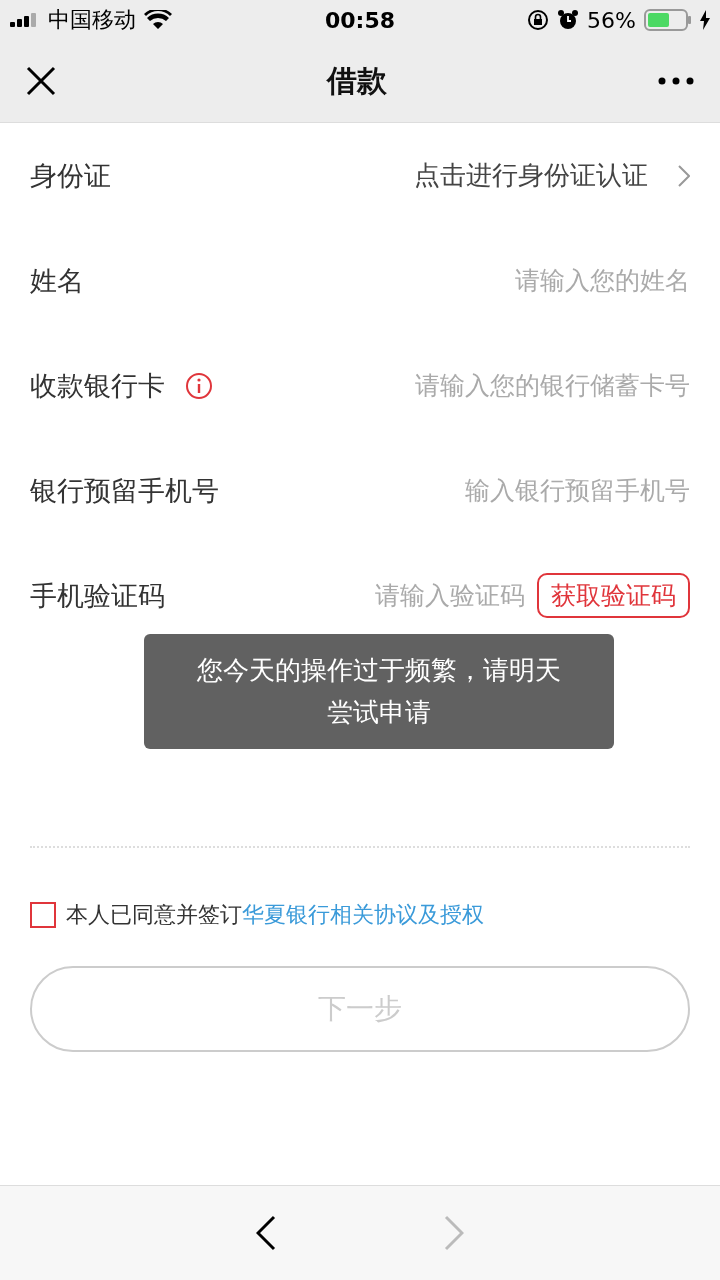 Image resolution: width=720 pixels, height=1280 pixels. Describe the element at coordinates (613, 595) in the screenshot. I see `get-code-button: 获取验证码` at that location.